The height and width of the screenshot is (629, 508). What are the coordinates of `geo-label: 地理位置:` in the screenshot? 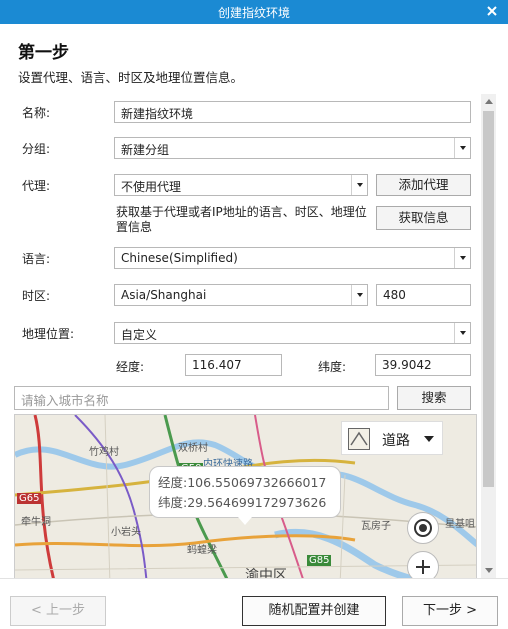 It's located at (48, 334).